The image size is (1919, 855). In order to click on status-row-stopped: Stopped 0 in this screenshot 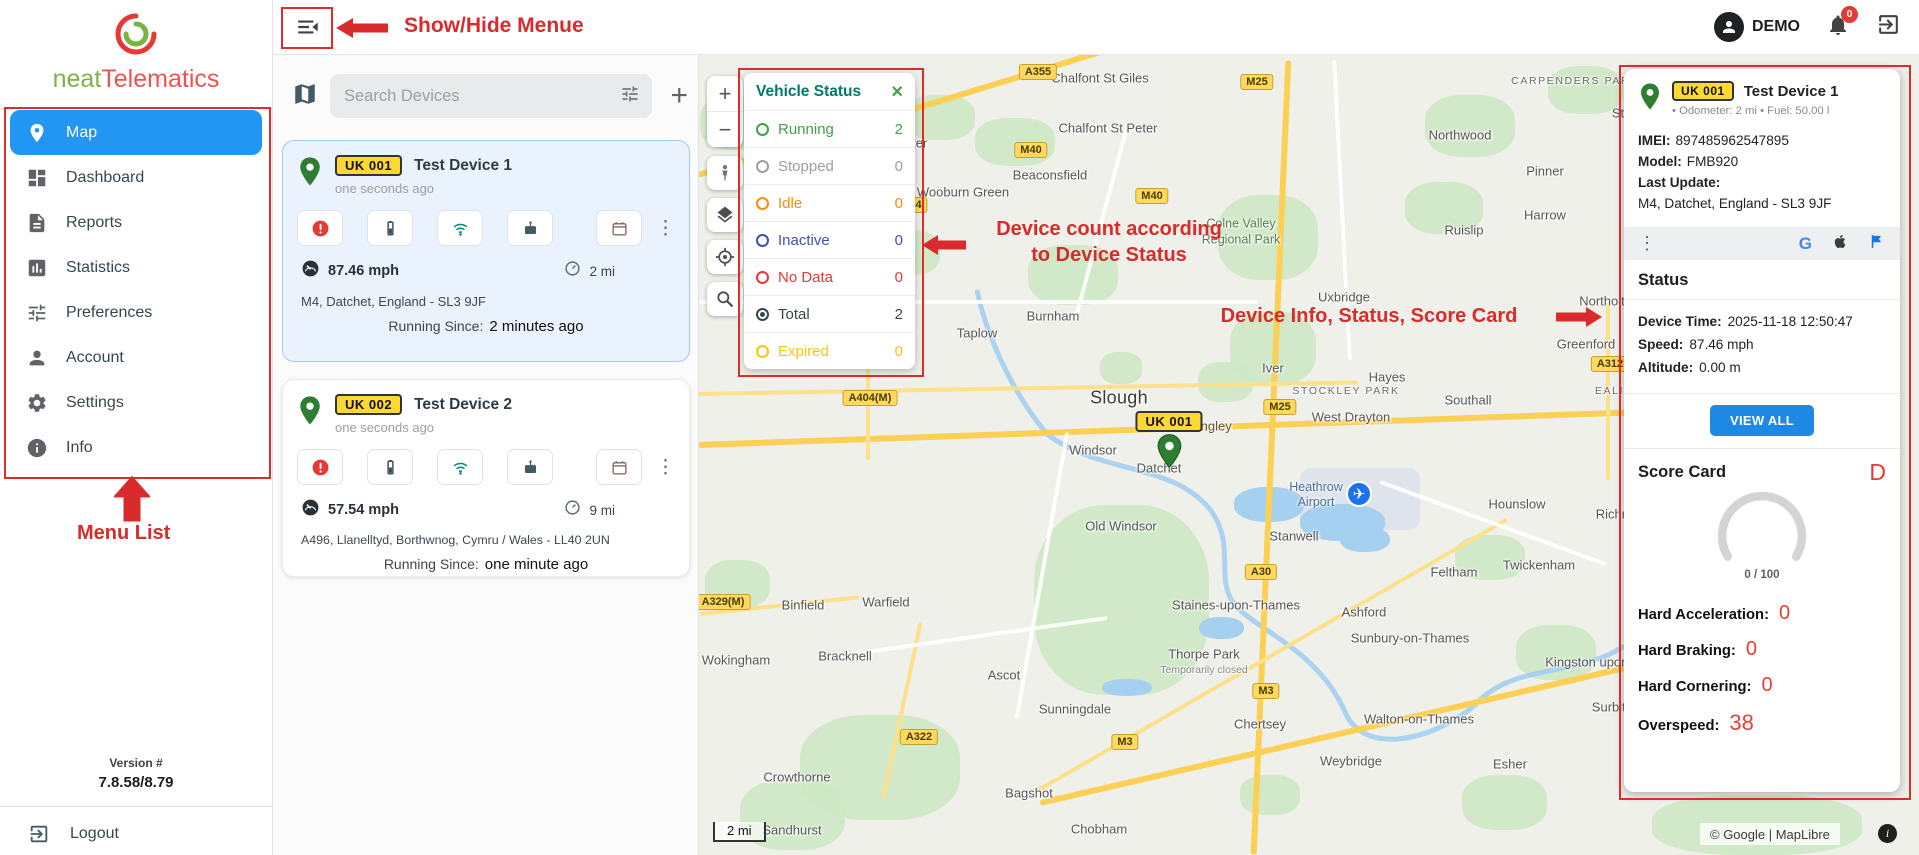, I will do `click(829, 165)`.